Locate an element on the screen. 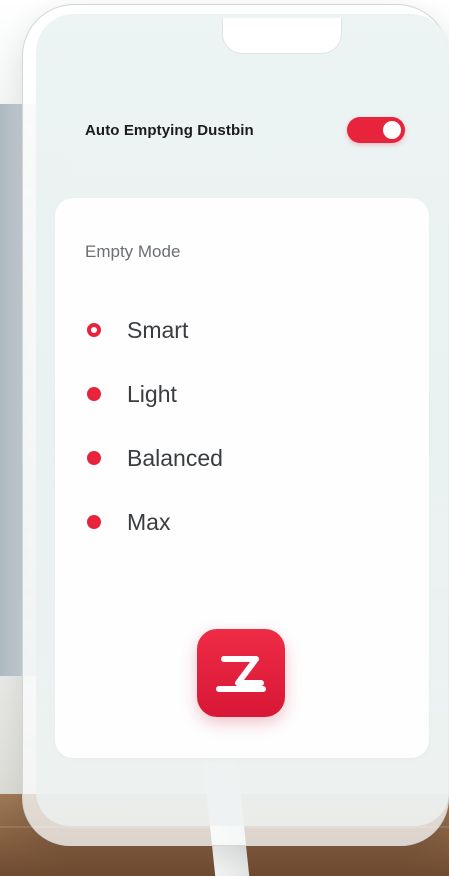  mode-option-label: Max is located at coordinates (149, 521).